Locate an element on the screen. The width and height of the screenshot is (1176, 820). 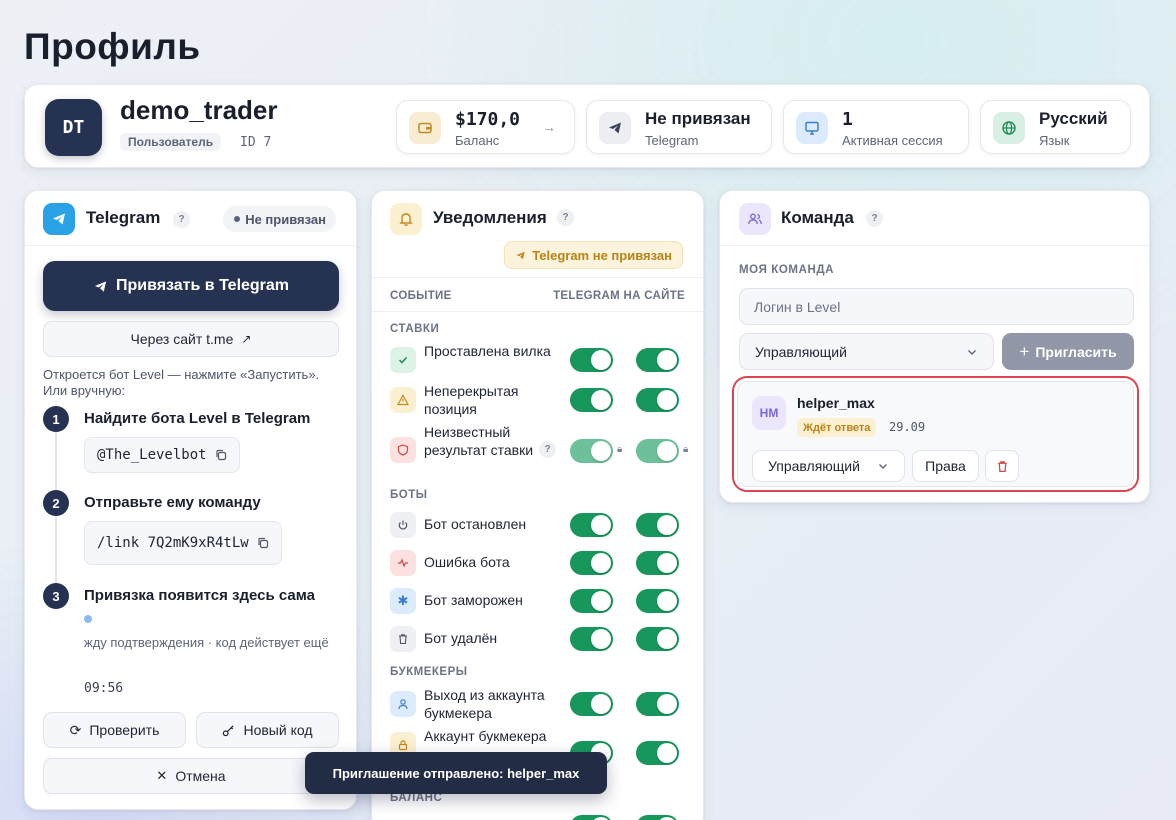
rights-label: Права is located at coordinates (945, 466).